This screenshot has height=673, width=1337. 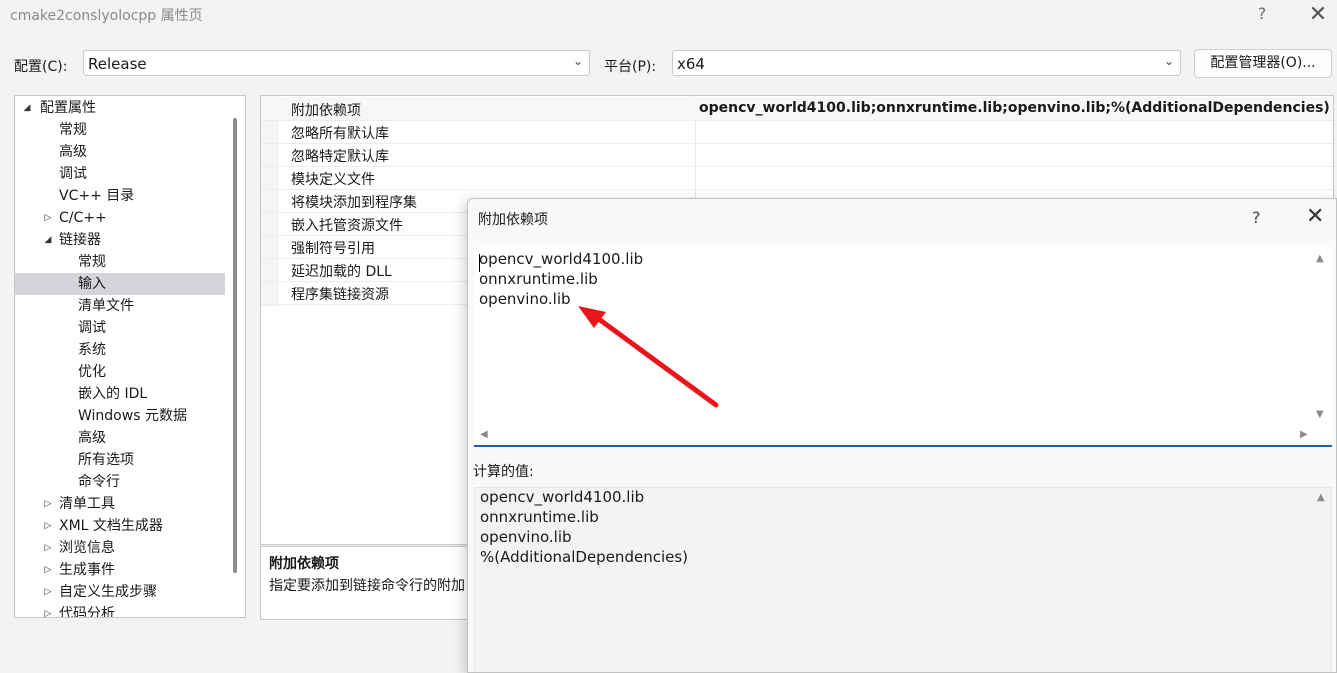 I want to click on tree-item-general: 常规, so click(x=120, y=130).